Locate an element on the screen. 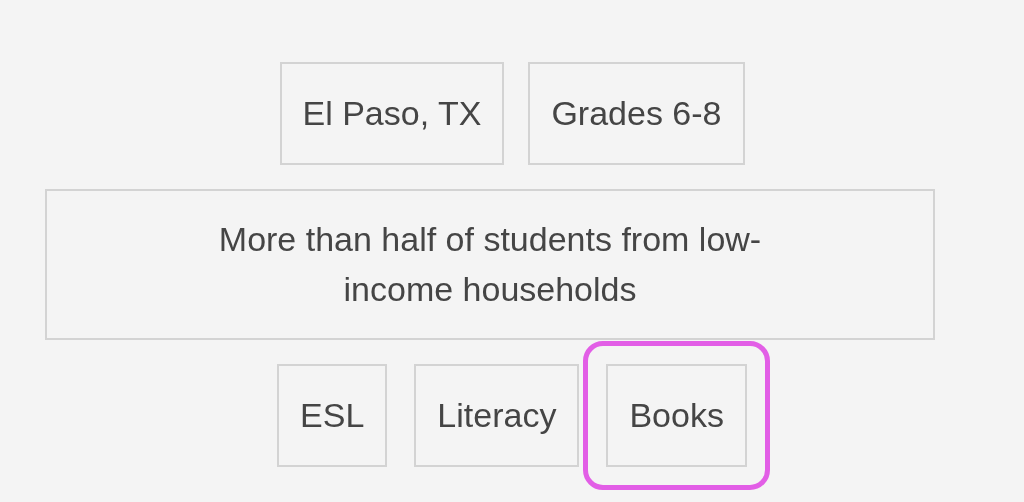  tag-label: Books is located at coordinates (676, 415).